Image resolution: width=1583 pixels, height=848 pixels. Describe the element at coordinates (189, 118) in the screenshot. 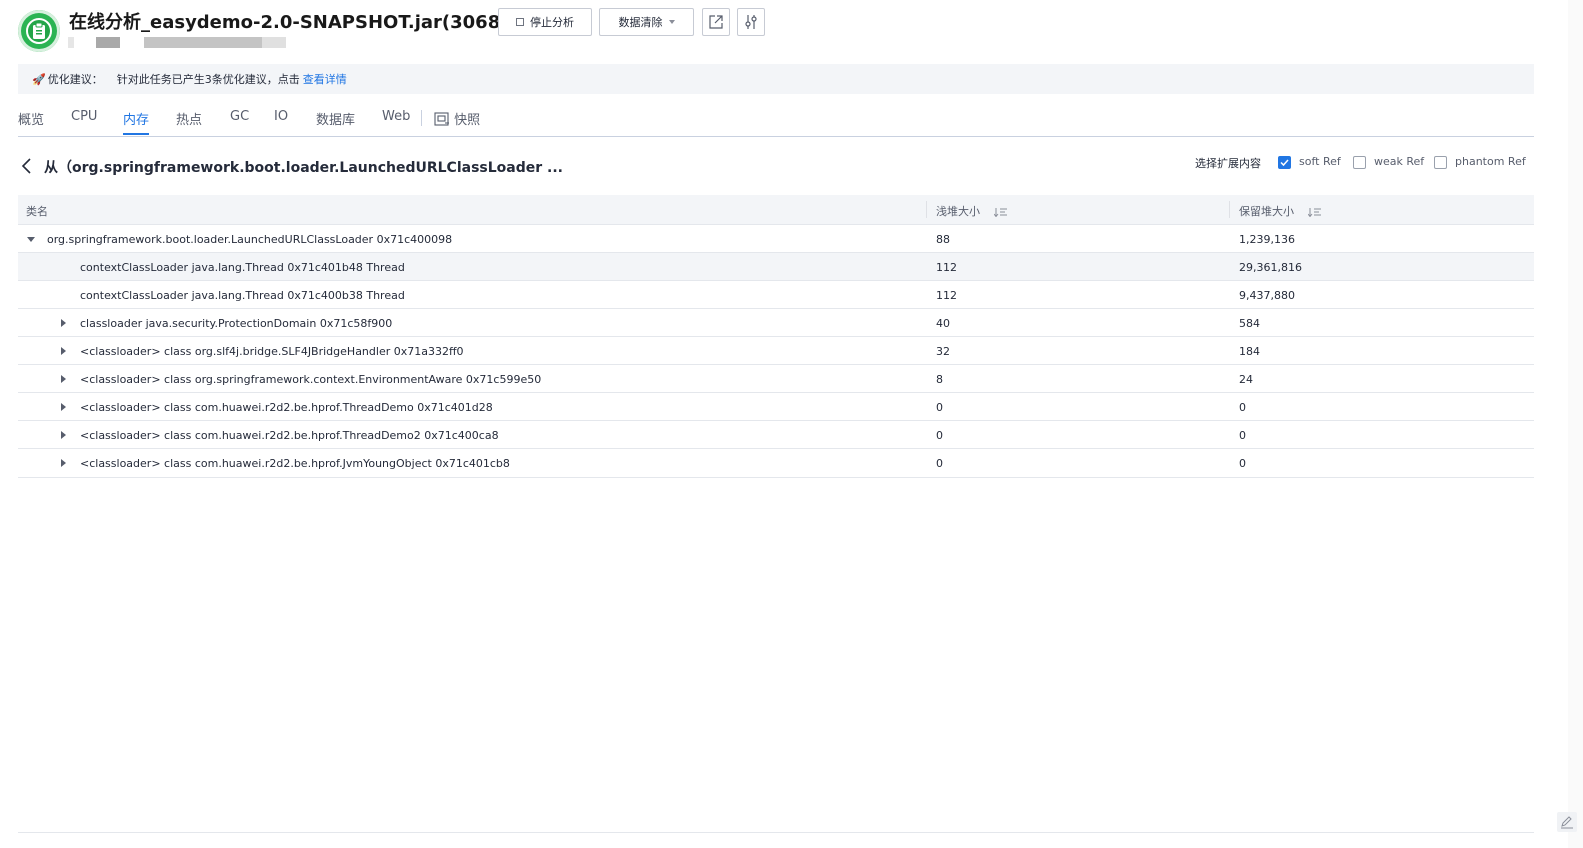

I see `tab-hotspot: 热点` at that location.